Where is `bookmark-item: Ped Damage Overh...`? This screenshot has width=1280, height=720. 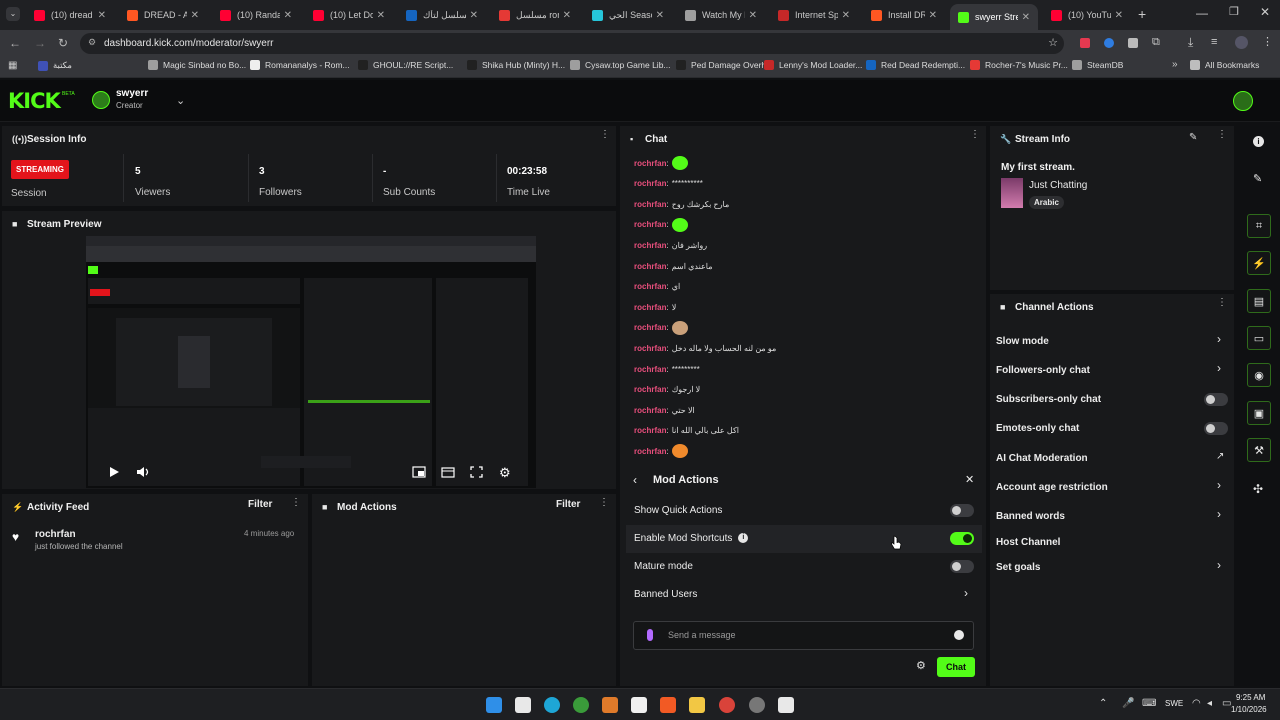 bookmark-item: Ped Damage Overh... is located at coordinates (724, 65).